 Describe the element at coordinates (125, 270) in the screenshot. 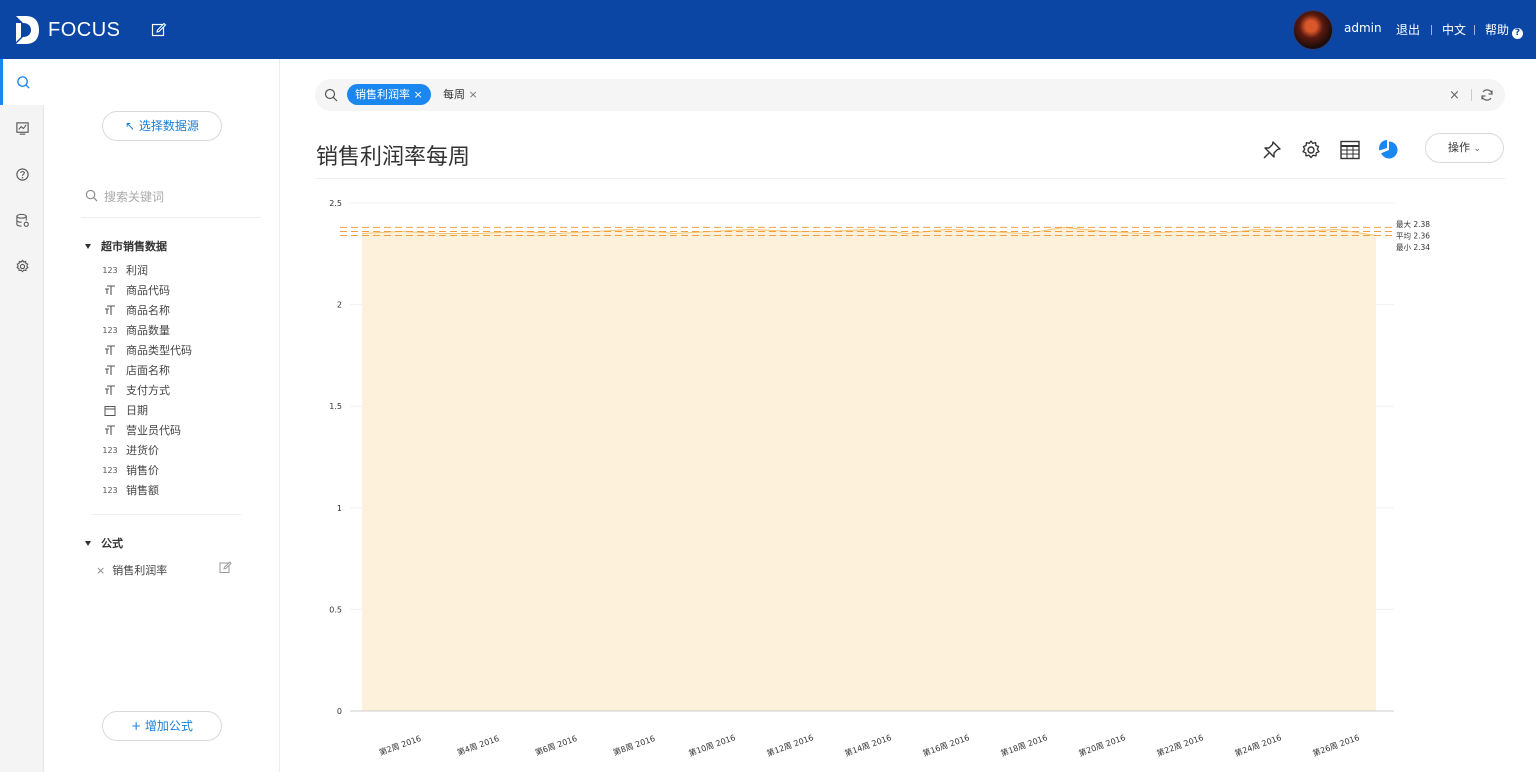

I see `field-item: 123 利润` at that location.